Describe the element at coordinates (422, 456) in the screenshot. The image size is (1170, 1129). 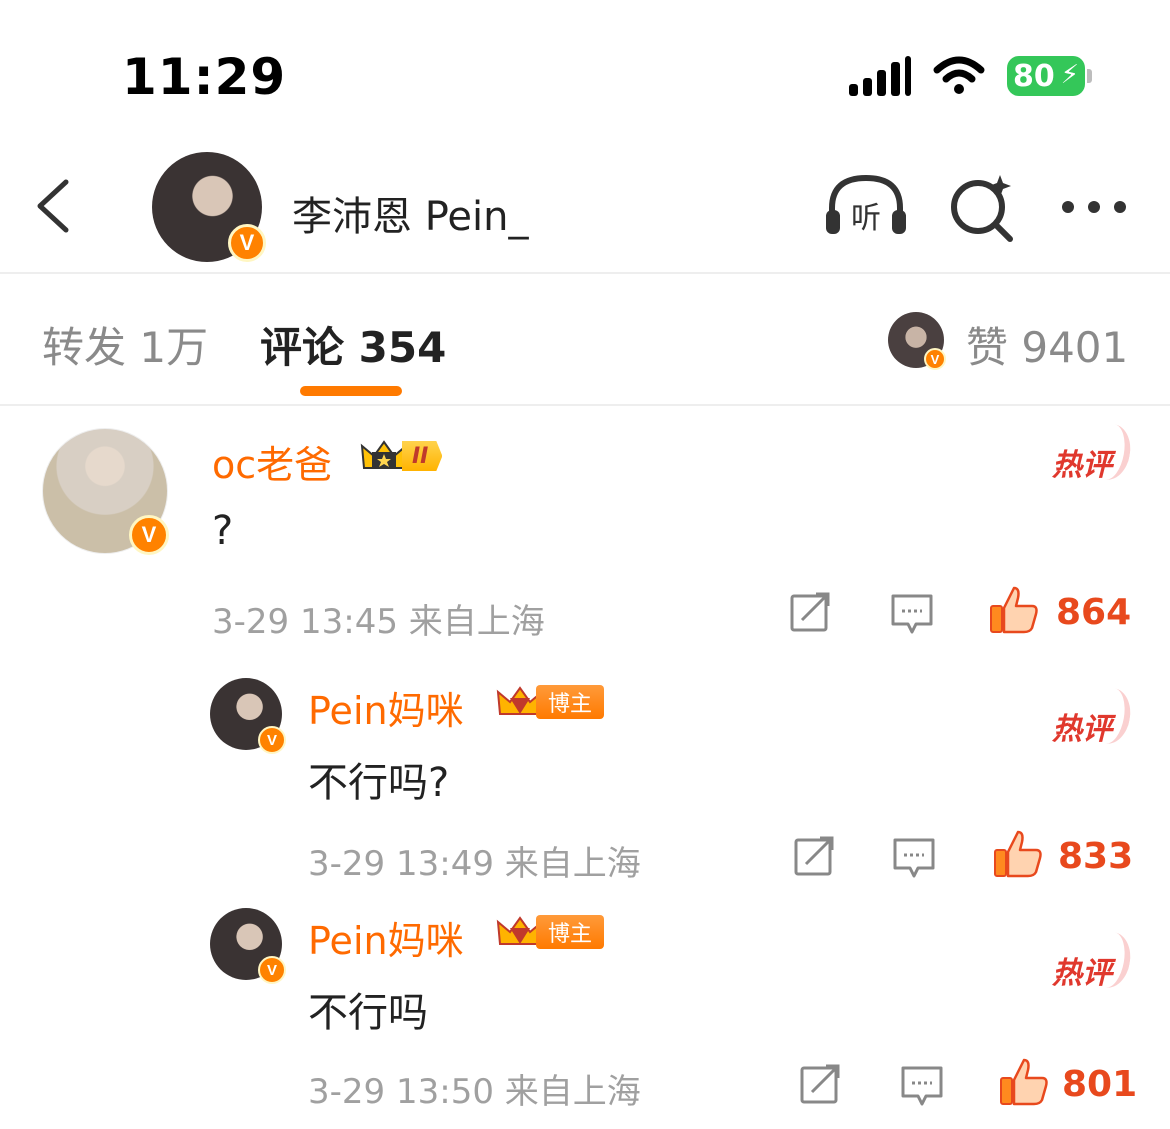
I see `level-tag: II` at that location.